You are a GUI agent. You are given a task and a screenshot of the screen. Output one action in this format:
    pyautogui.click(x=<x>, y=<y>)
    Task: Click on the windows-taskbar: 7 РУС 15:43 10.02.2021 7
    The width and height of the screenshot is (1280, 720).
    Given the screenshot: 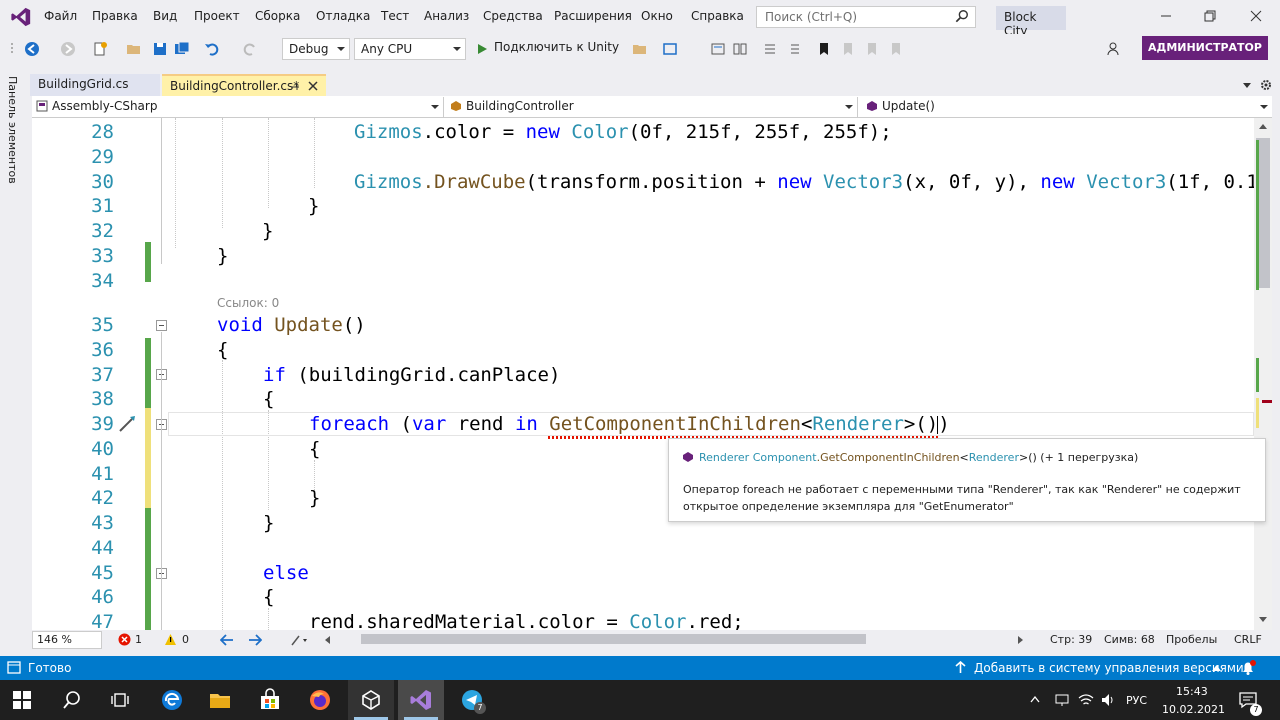 What is the action you would take?
    pyautogui.click(x=640, y=700)
    